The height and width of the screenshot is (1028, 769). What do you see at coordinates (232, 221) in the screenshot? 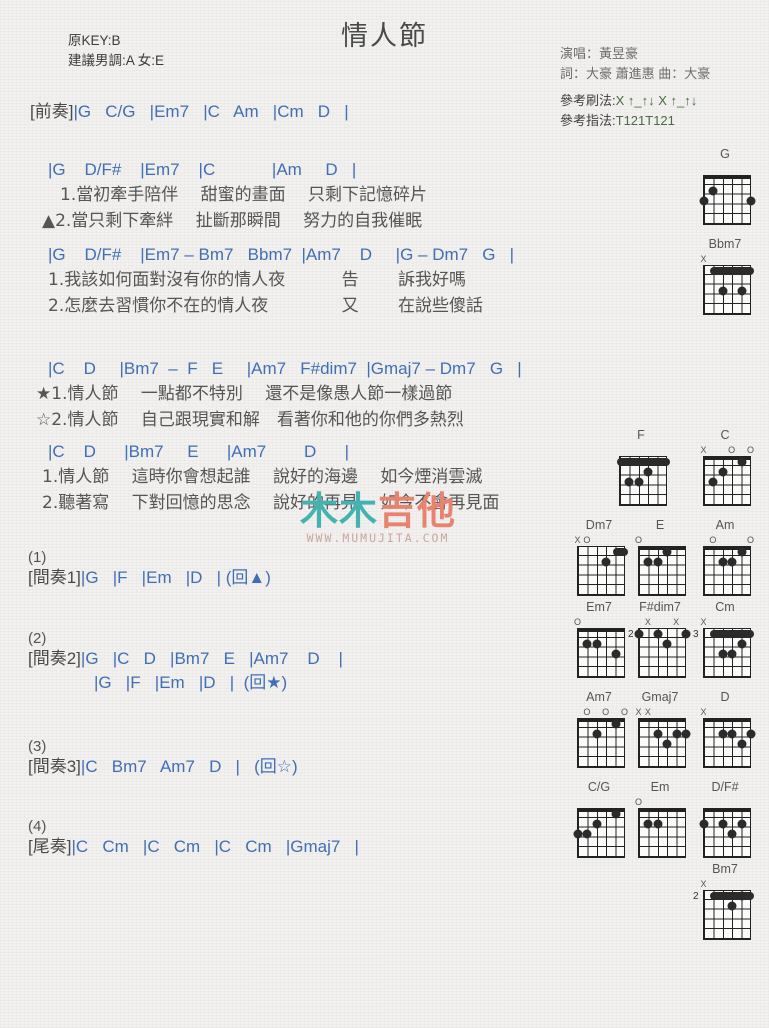
I see `verse-1-lyric-2: ▲2.當只剩下牽絆 扯斷那瞬間 努力的自我催眠` at bounding box center [232, 221].